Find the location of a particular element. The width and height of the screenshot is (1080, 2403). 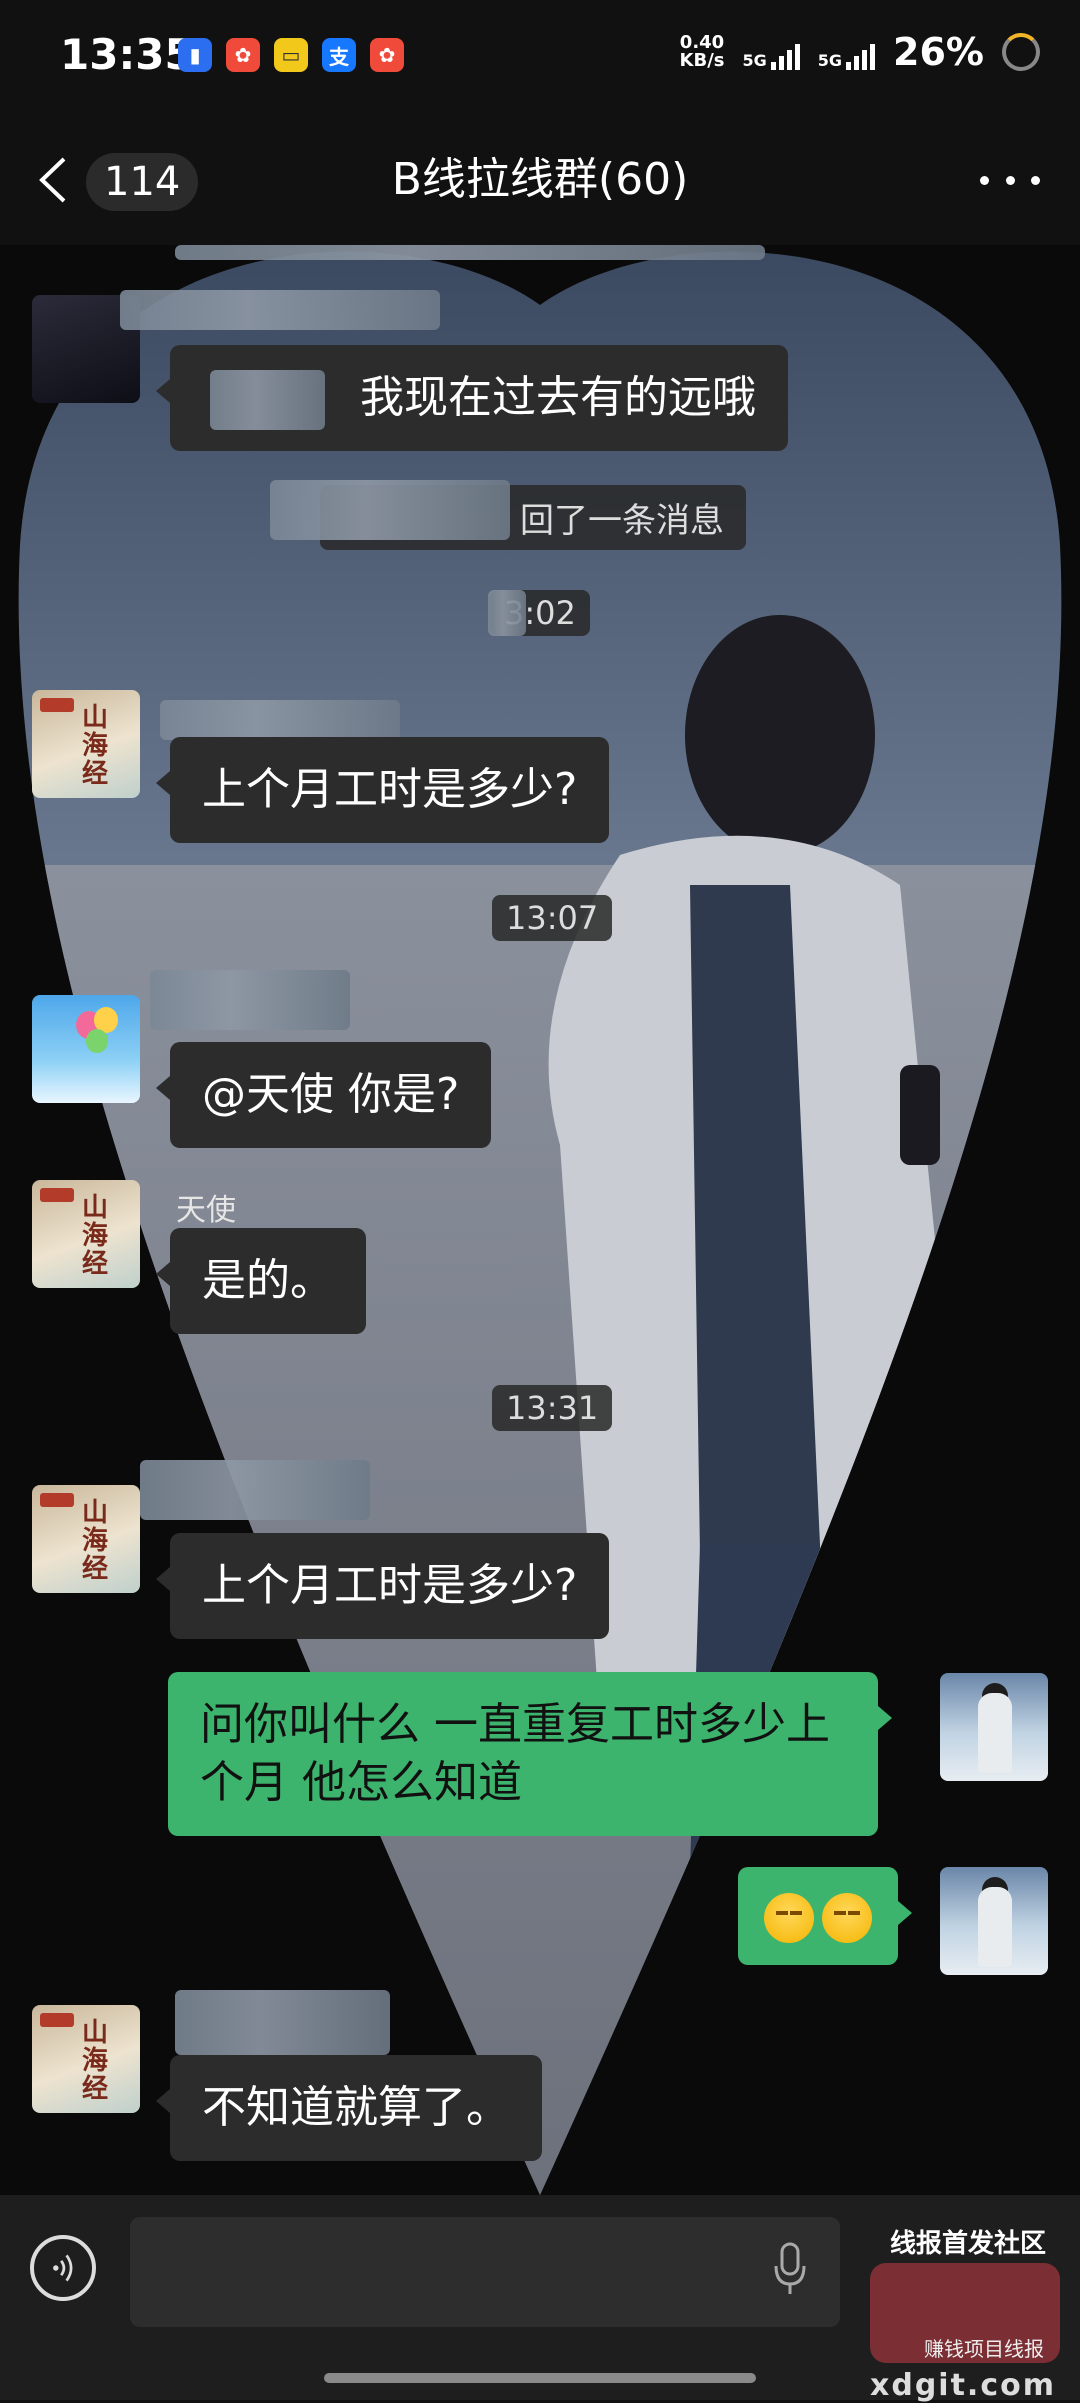

message-bubble: 是的。 is located at coordinates (261, 1281).